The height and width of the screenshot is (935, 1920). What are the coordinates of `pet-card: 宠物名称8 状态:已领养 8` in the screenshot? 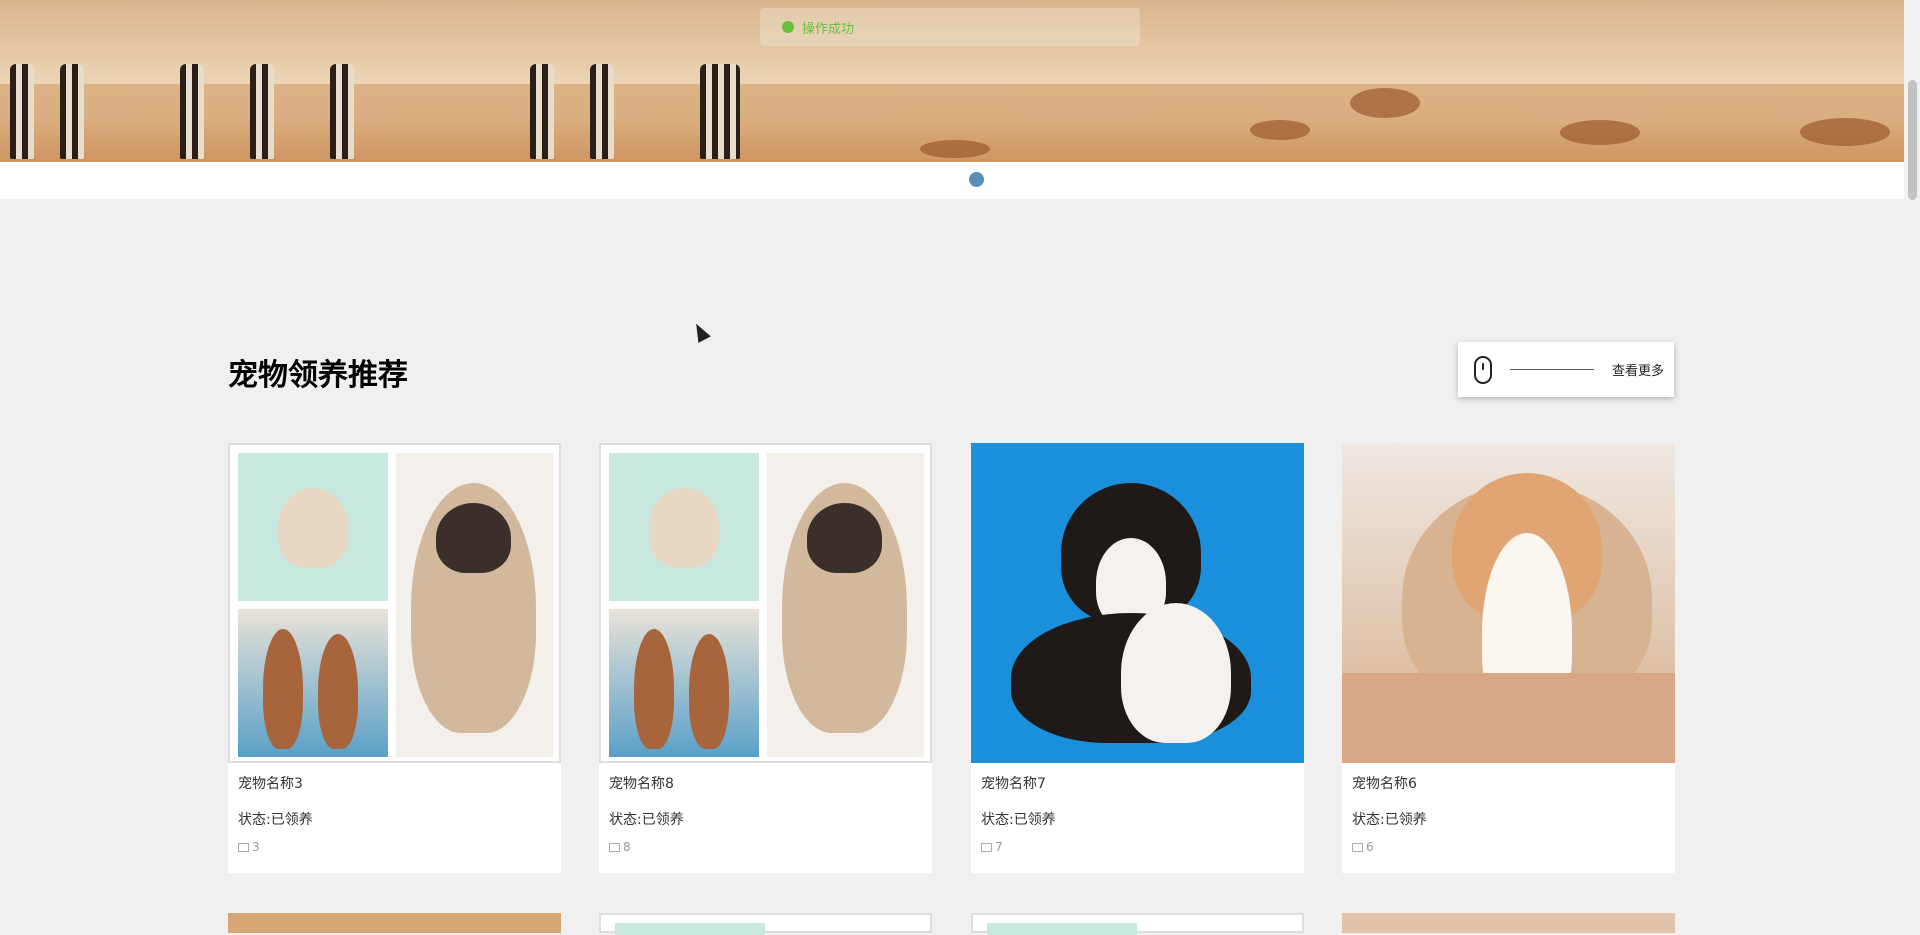 It's located at (765, 658).